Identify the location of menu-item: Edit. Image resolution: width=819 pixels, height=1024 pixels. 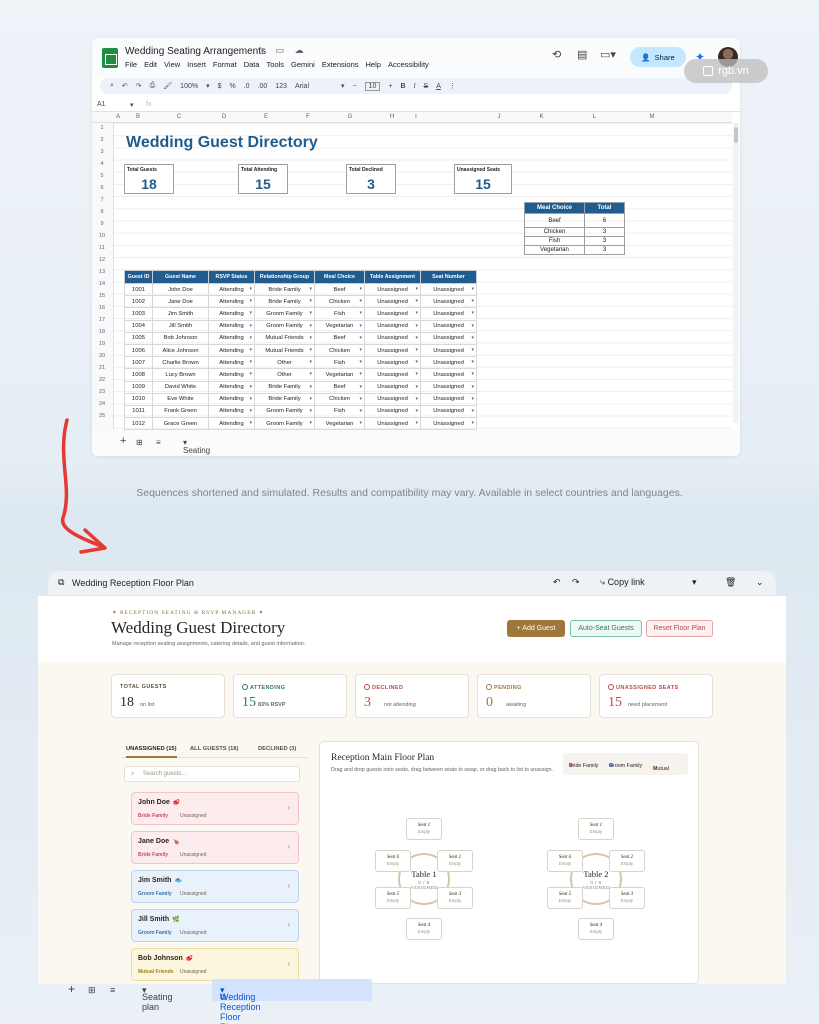
(150, 64).